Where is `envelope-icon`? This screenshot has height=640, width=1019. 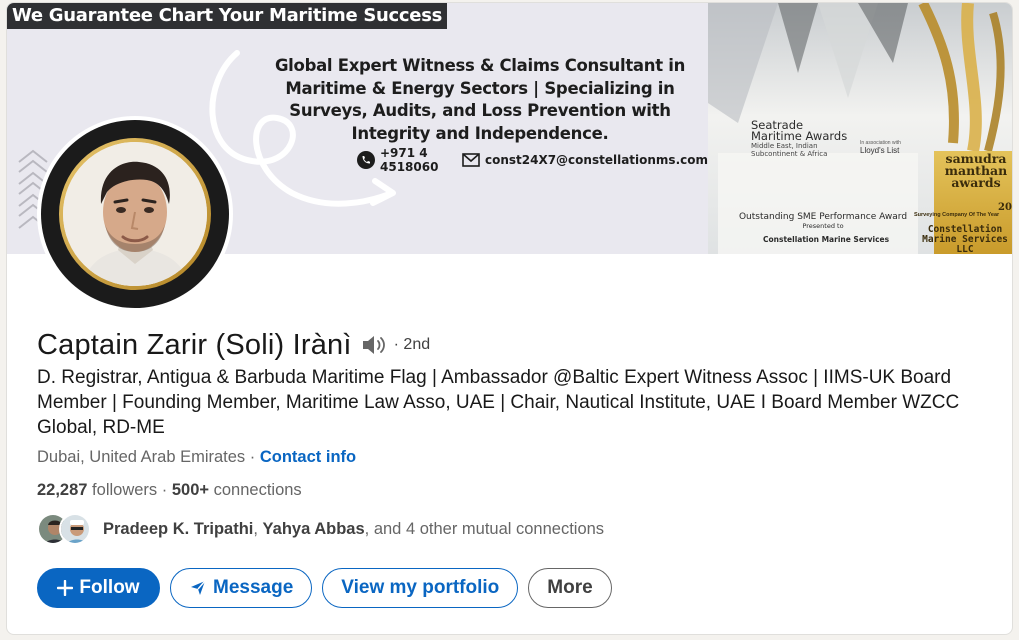 envelope-icon is located at coordinates (471, 160).